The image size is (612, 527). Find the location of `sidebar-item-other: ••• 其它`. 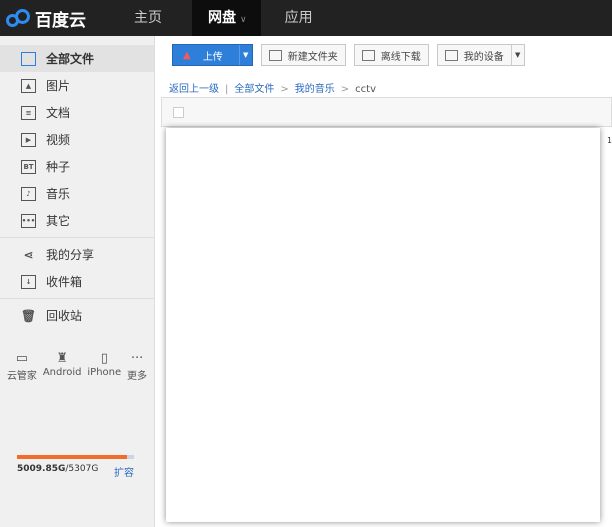

sidebar-item-other: ••• 其它 is located at coordinates (77, 220).